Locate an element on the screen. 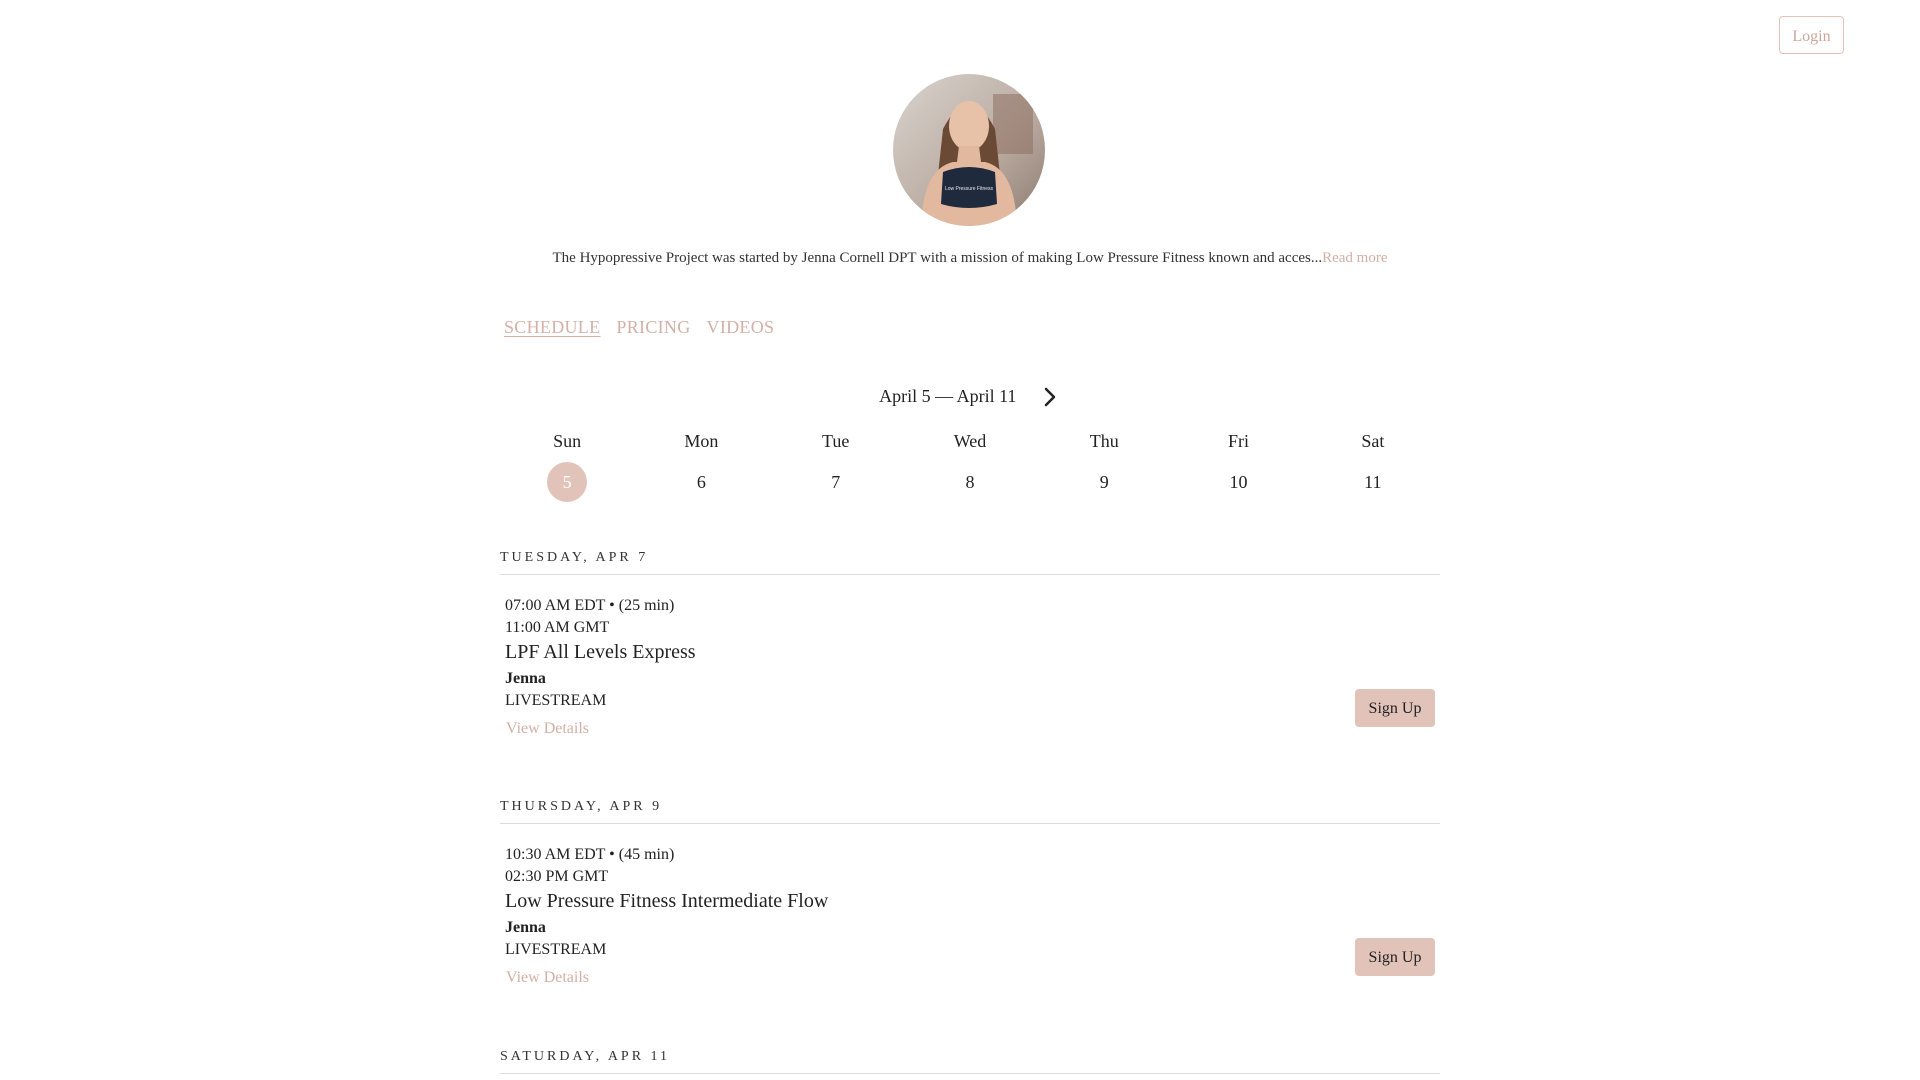 This screenshot has height=1080, width=1920. day-number: 9 is located at coordinates (1104, 482).